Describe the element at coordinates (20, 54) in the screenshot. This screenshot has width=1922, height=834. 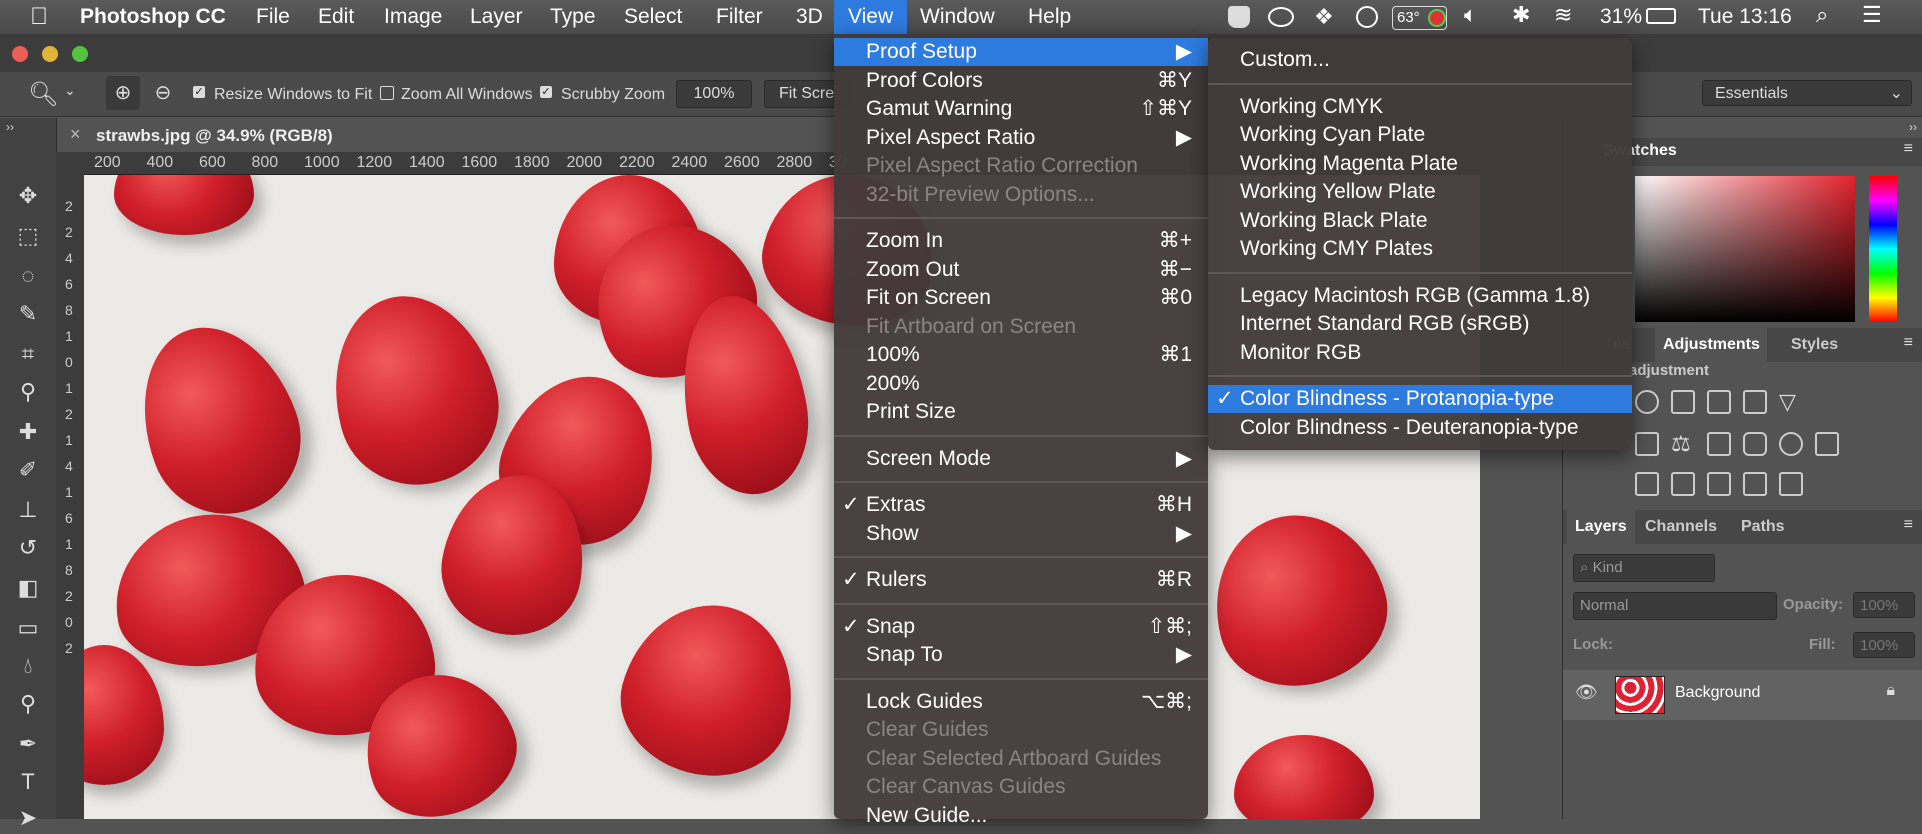
I see `close-window-button` at that location.